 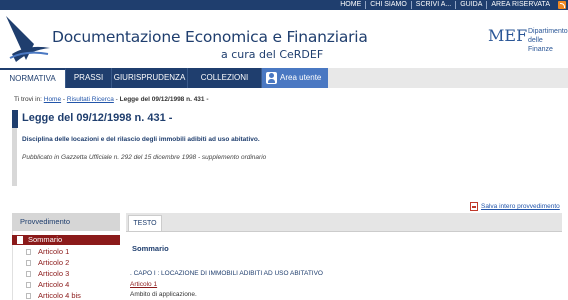 I want to click on nav-filler, so click(x=448, y=78).